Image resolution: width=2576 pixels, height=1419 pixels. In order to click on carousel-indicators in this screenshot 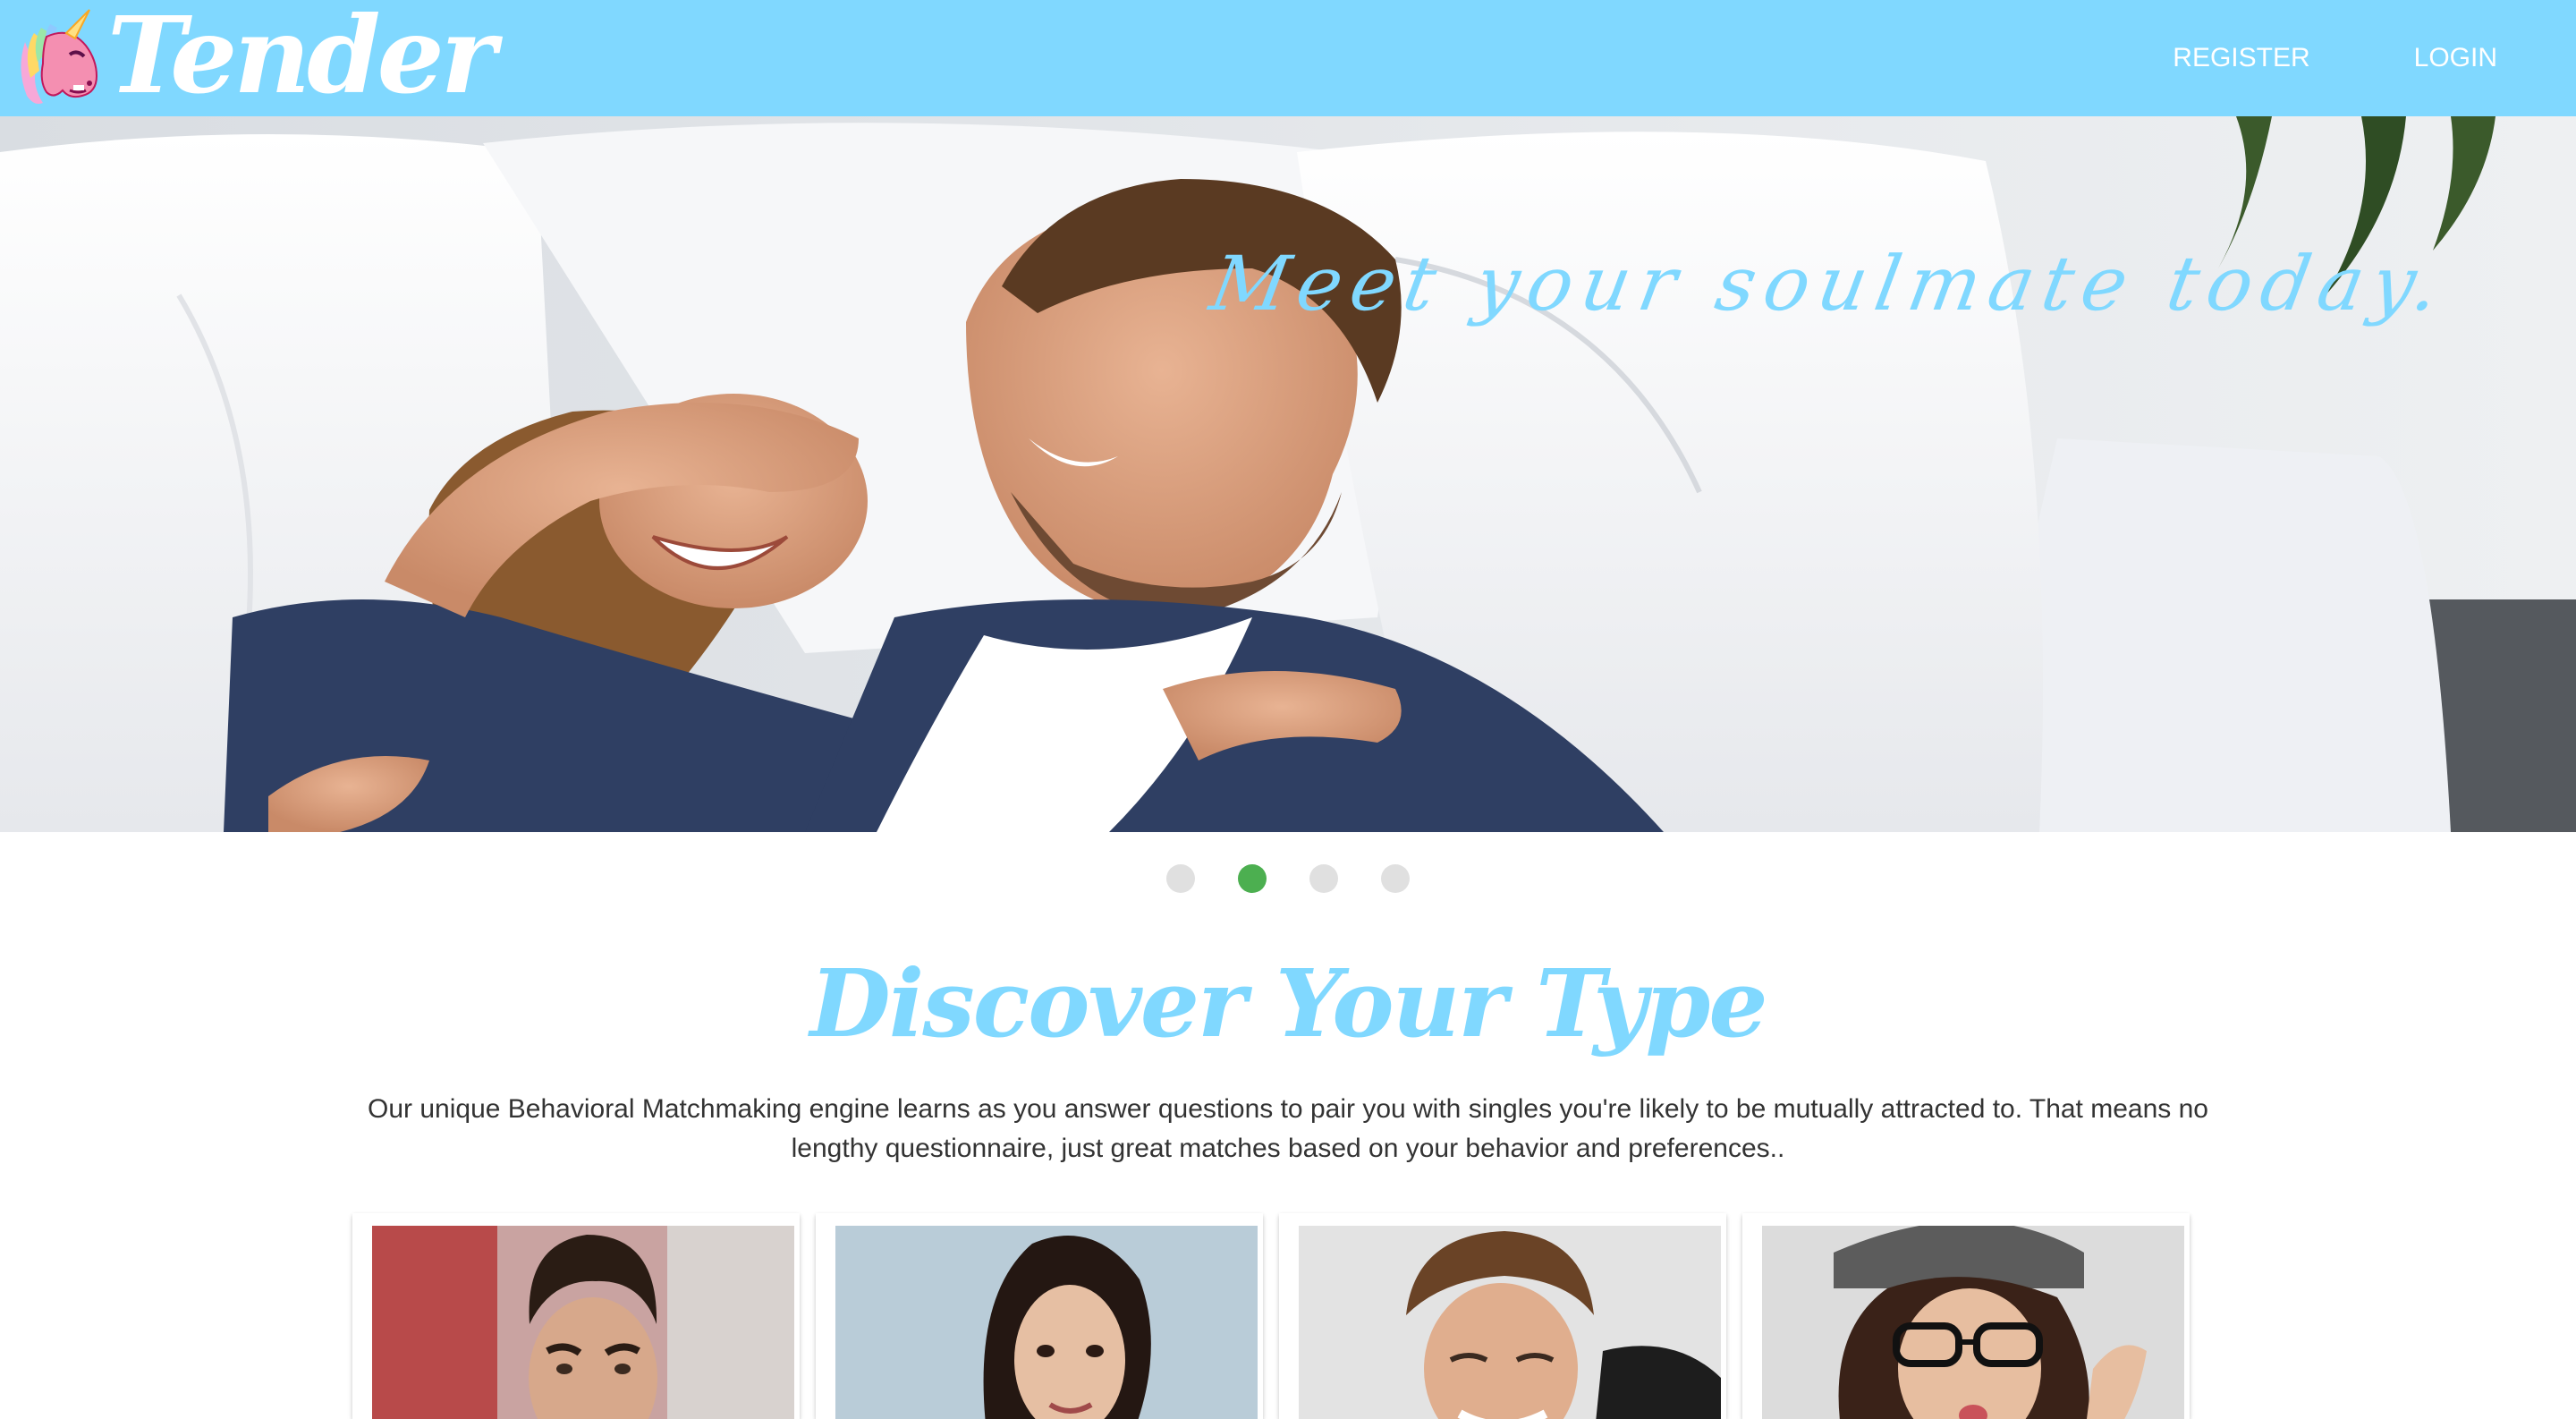, I will do `click(1288, 878)`.